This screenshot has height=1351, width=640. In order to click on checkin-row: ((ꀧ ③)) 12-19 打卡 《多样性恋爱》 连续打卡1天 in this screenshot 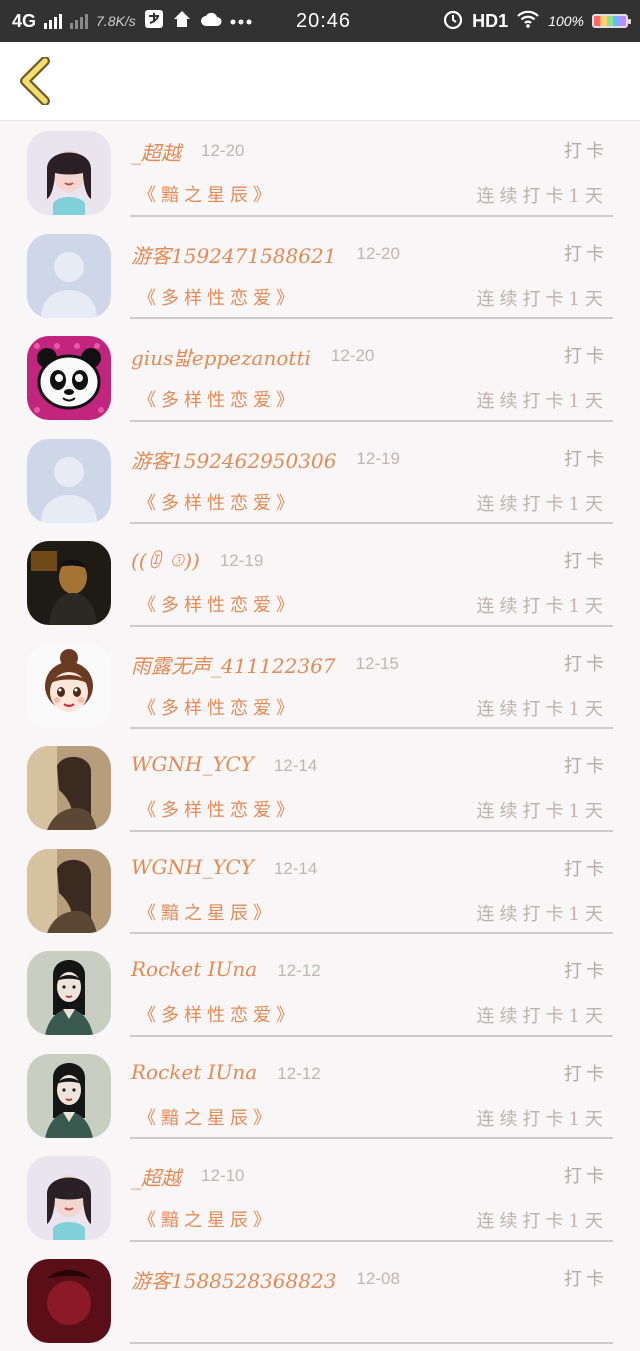, I will do `click(320, 582)`.